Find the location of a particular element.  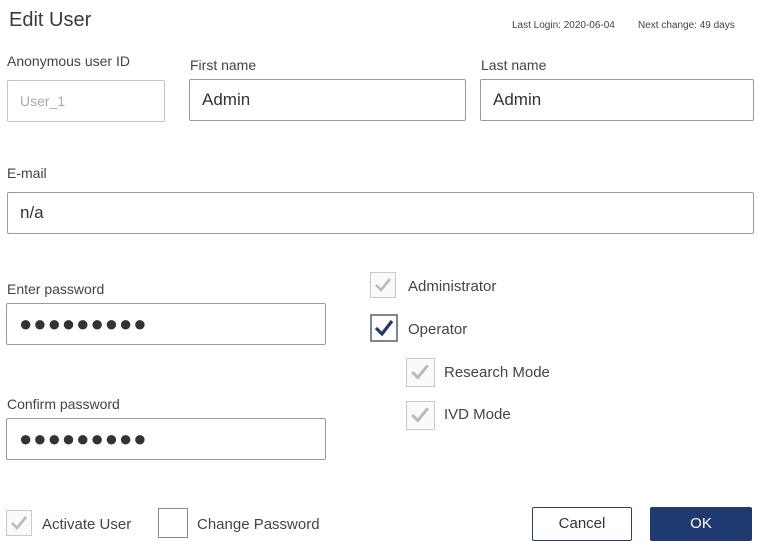

dialog-title: Edit User is located at coordinates (50, 20).